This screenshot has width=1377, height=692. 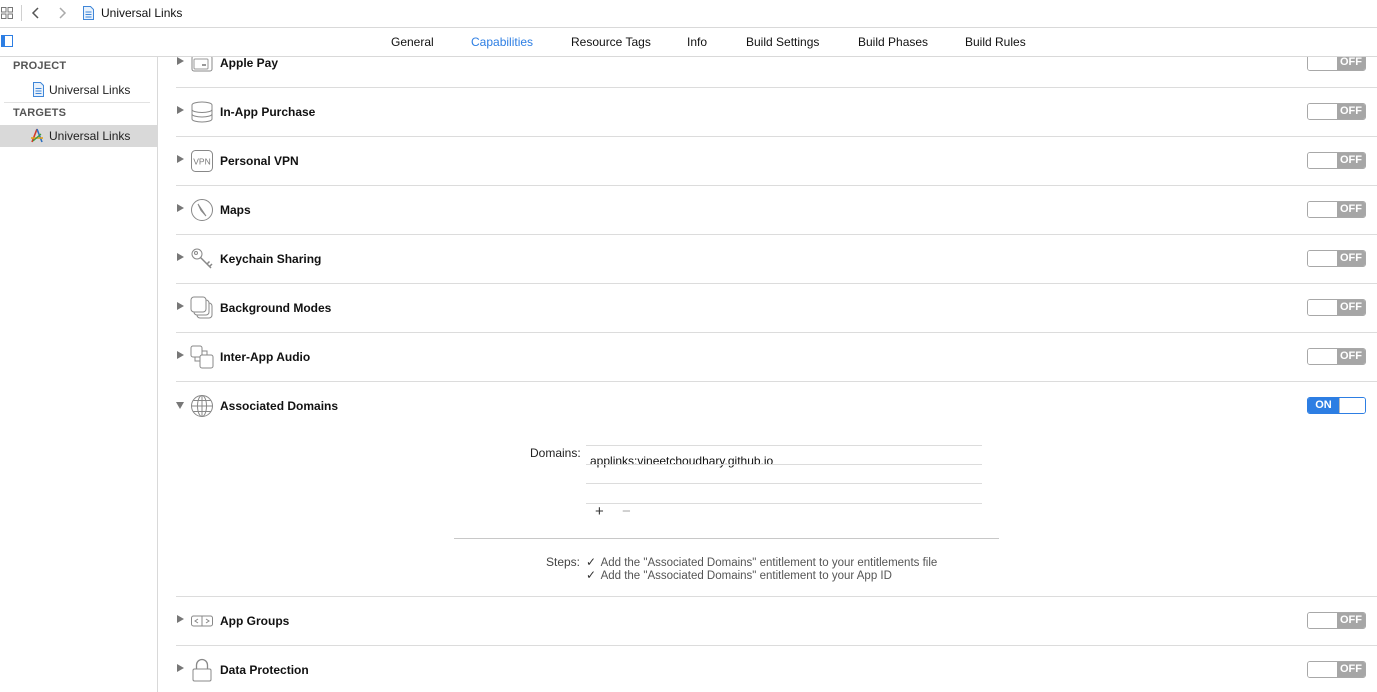 What do you see at coordinates (202, 621) in the screenshot?
I see `app-groups-icon` at bounding box center [202, 621].